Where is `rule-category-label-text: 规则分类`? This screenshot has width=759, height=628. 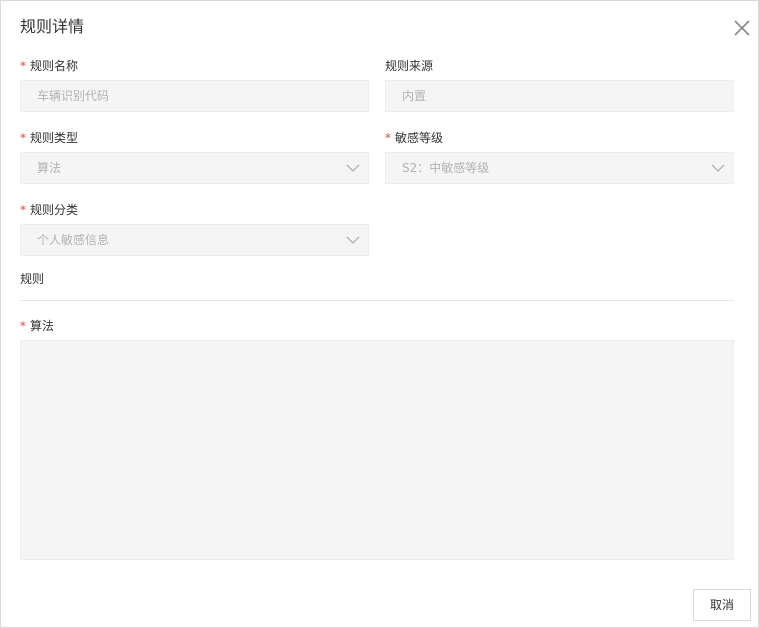 rule-category-label-text: 规则分类 is located at coordinates (54, 210).